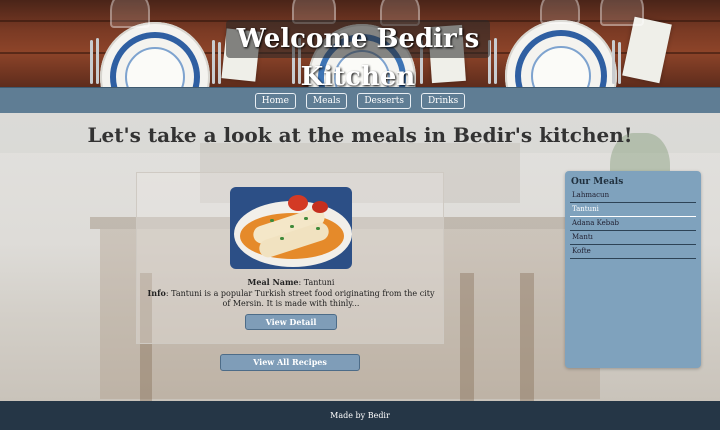 The width and height of the screenshot is (720, 430). I want to click on footer-text: Made by Bedir, so click(360, 415).